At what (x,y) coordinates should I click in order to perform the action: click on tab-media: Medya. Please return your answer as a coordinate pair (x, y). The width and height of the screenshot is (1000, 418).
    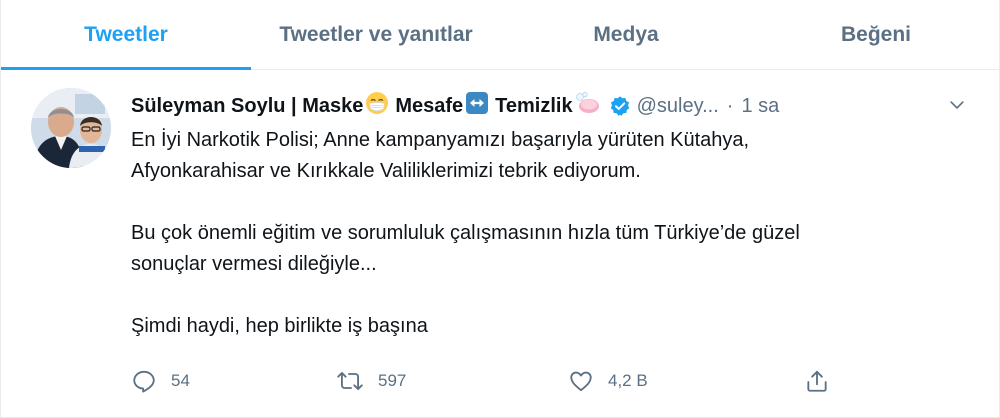
    Looking at the image, I should click on (626, 34).